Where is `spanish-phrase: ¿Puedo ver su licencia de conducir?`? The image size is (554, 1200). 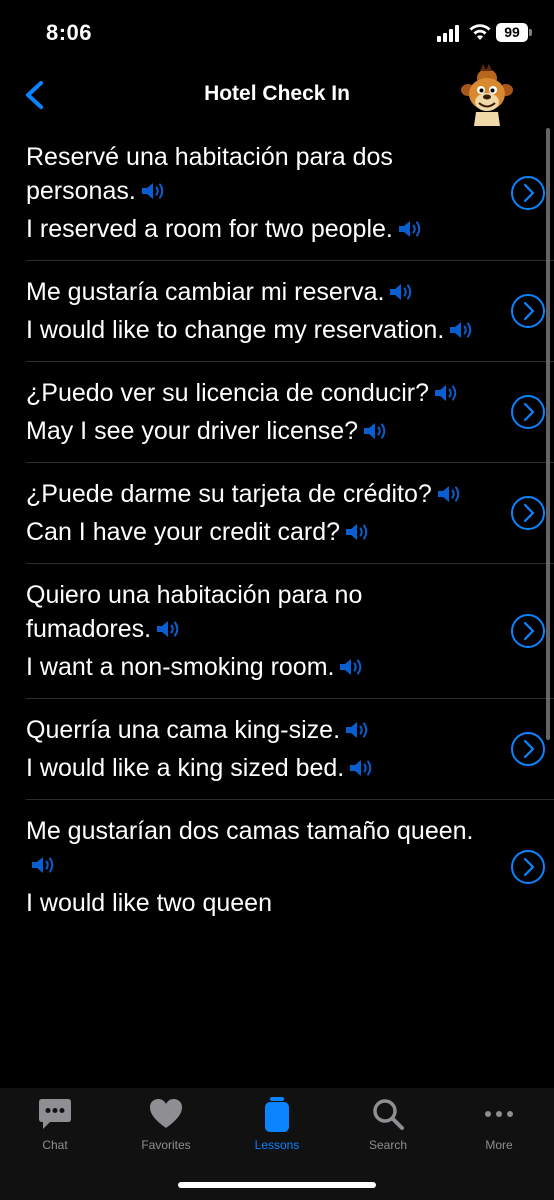 spanish-phrase: ¿Puedo ver su licencia de conducir? is located at coordinates (228, 393).